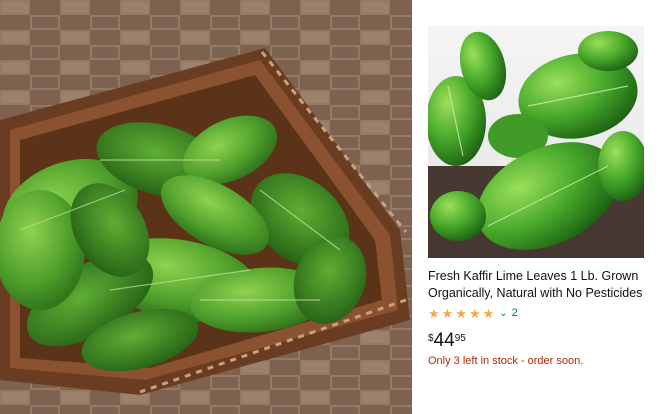 The image size is (660, 414). I want to click on stock-availability: Only 3 left in stock - order soon., so click(506, 361).